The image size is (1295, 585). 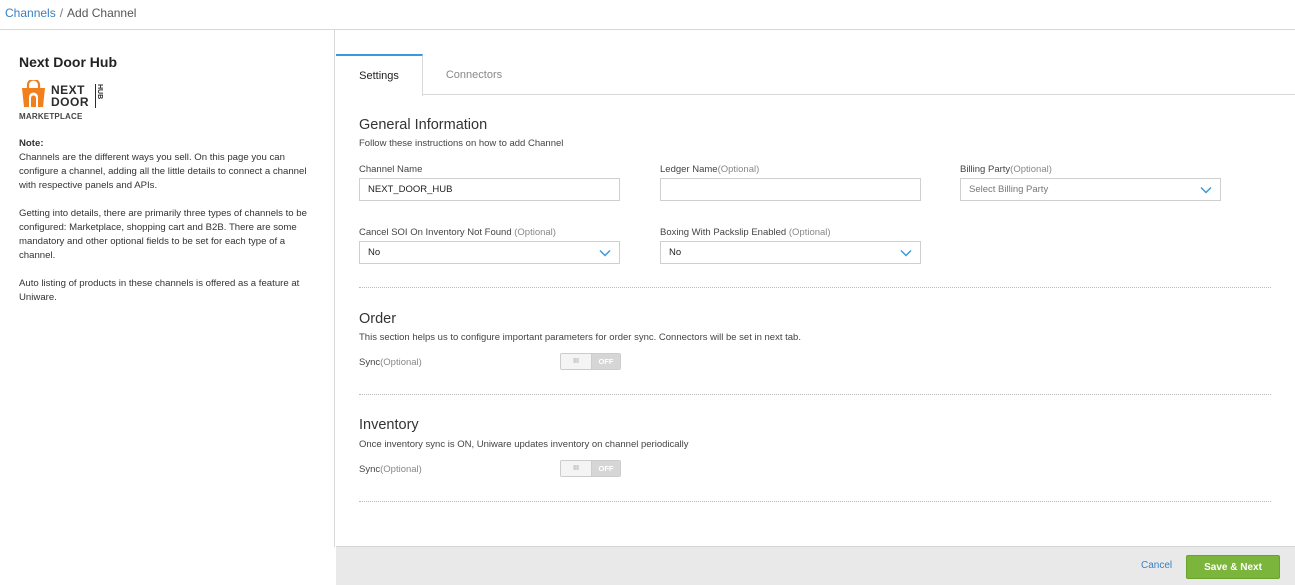 I want to click on ledger-name-input, so click(x=790, y=189).